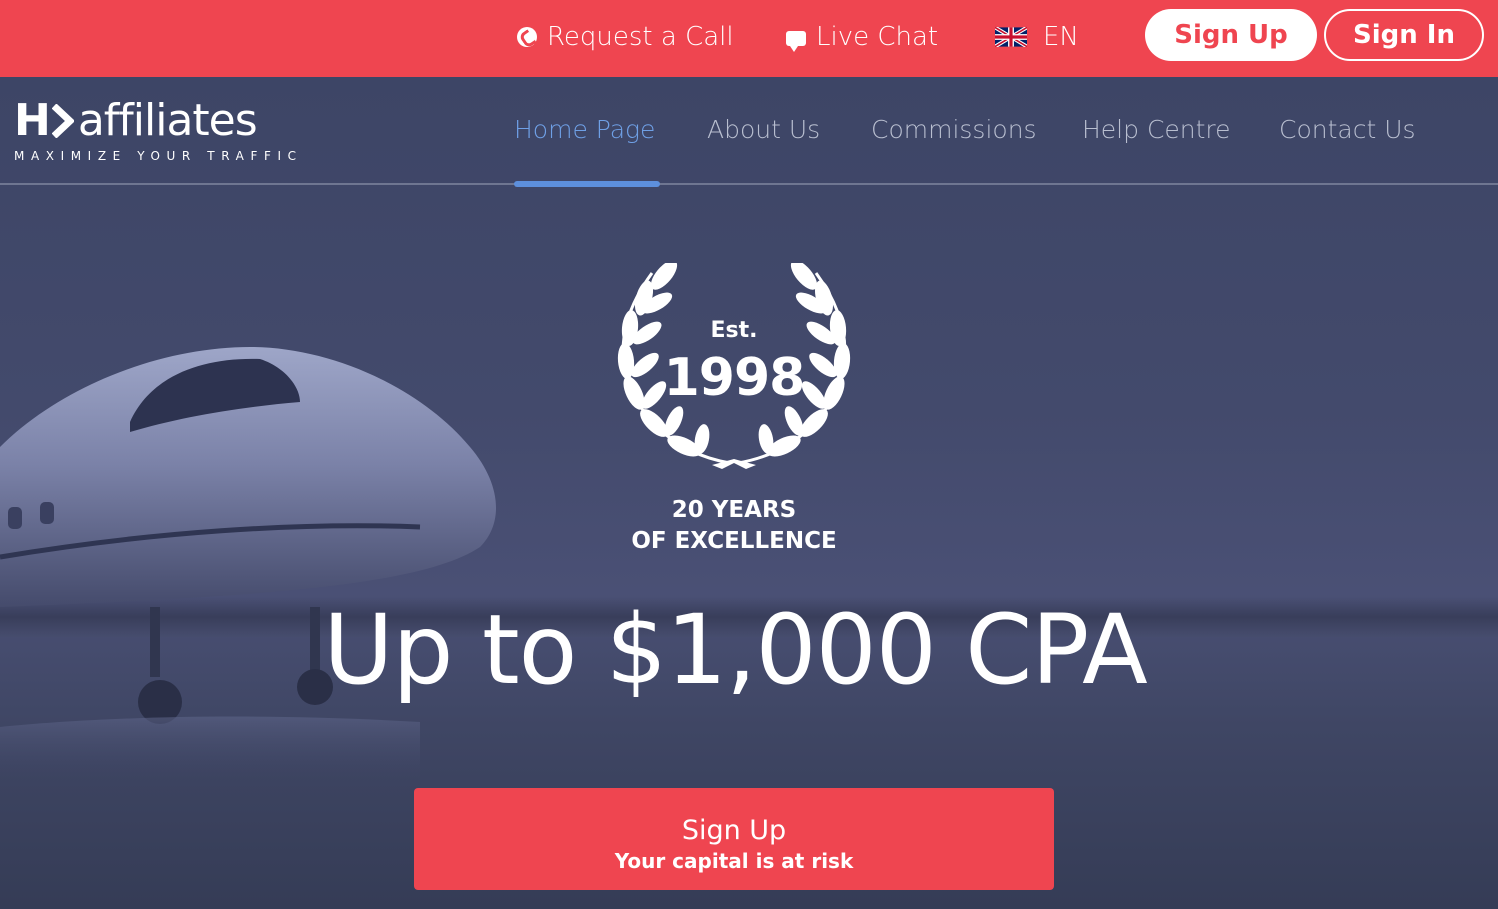 The width and height of the screenshot is (1498, 909). I want to click on nav-help-centre: Help Centre, so click(1156, 129).